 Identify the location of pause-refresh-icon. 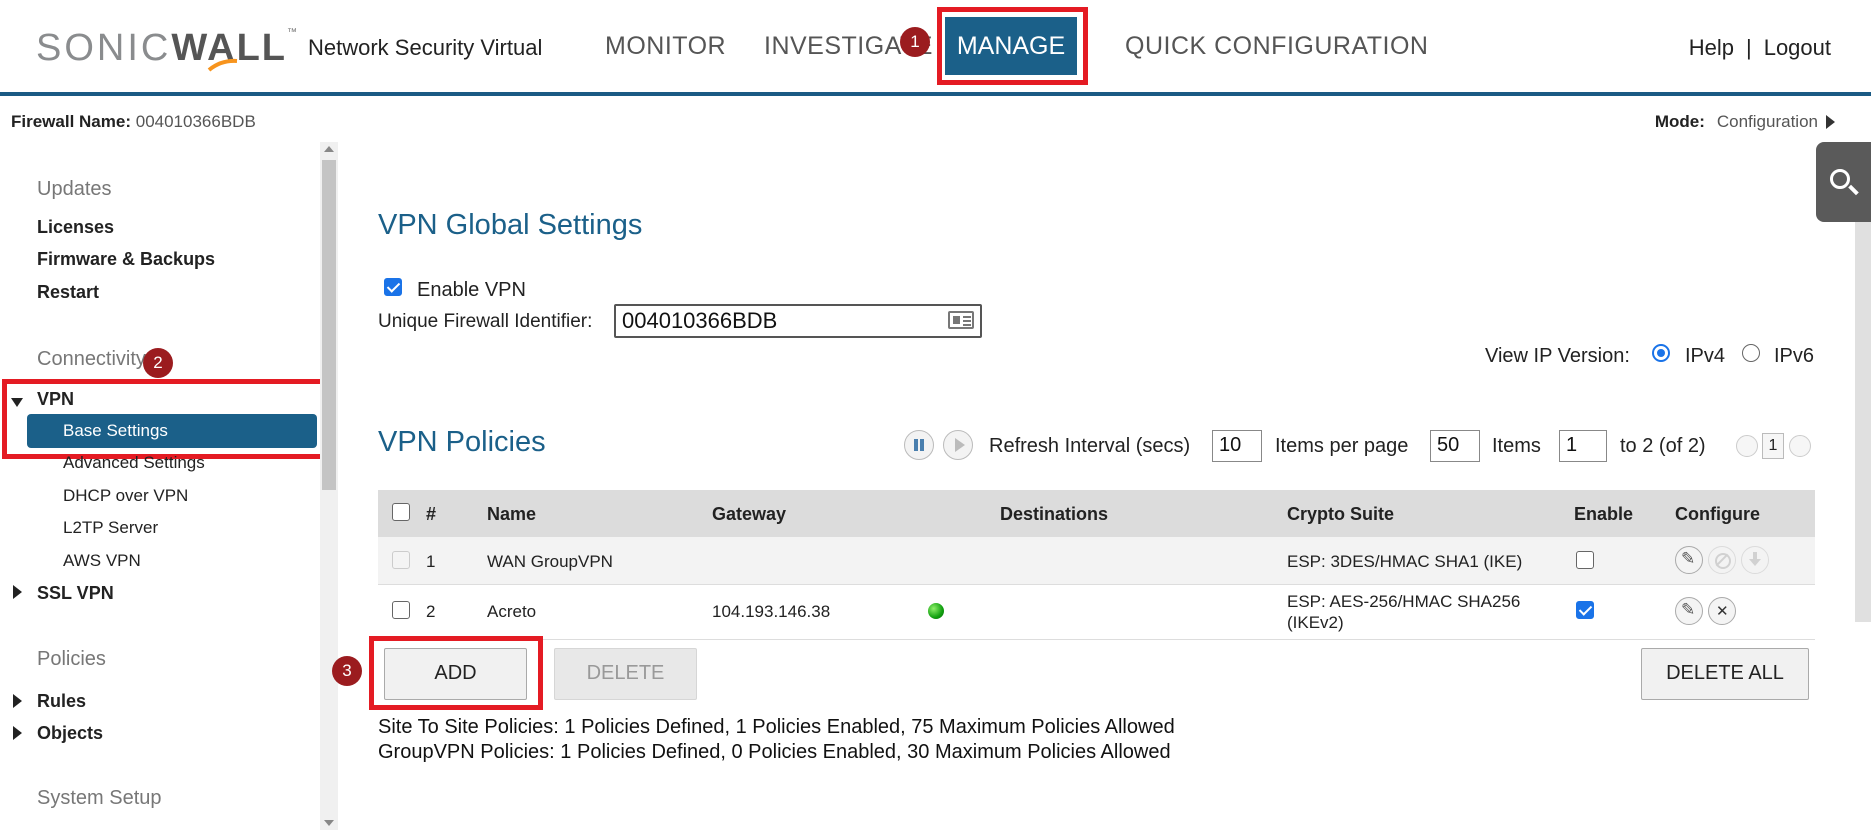
(919, 445).